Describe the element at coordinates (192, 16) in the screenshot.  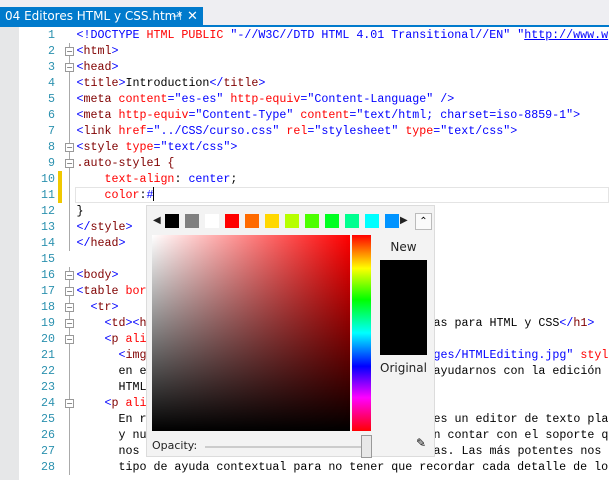
I see `close-icon: ✕` at that location.